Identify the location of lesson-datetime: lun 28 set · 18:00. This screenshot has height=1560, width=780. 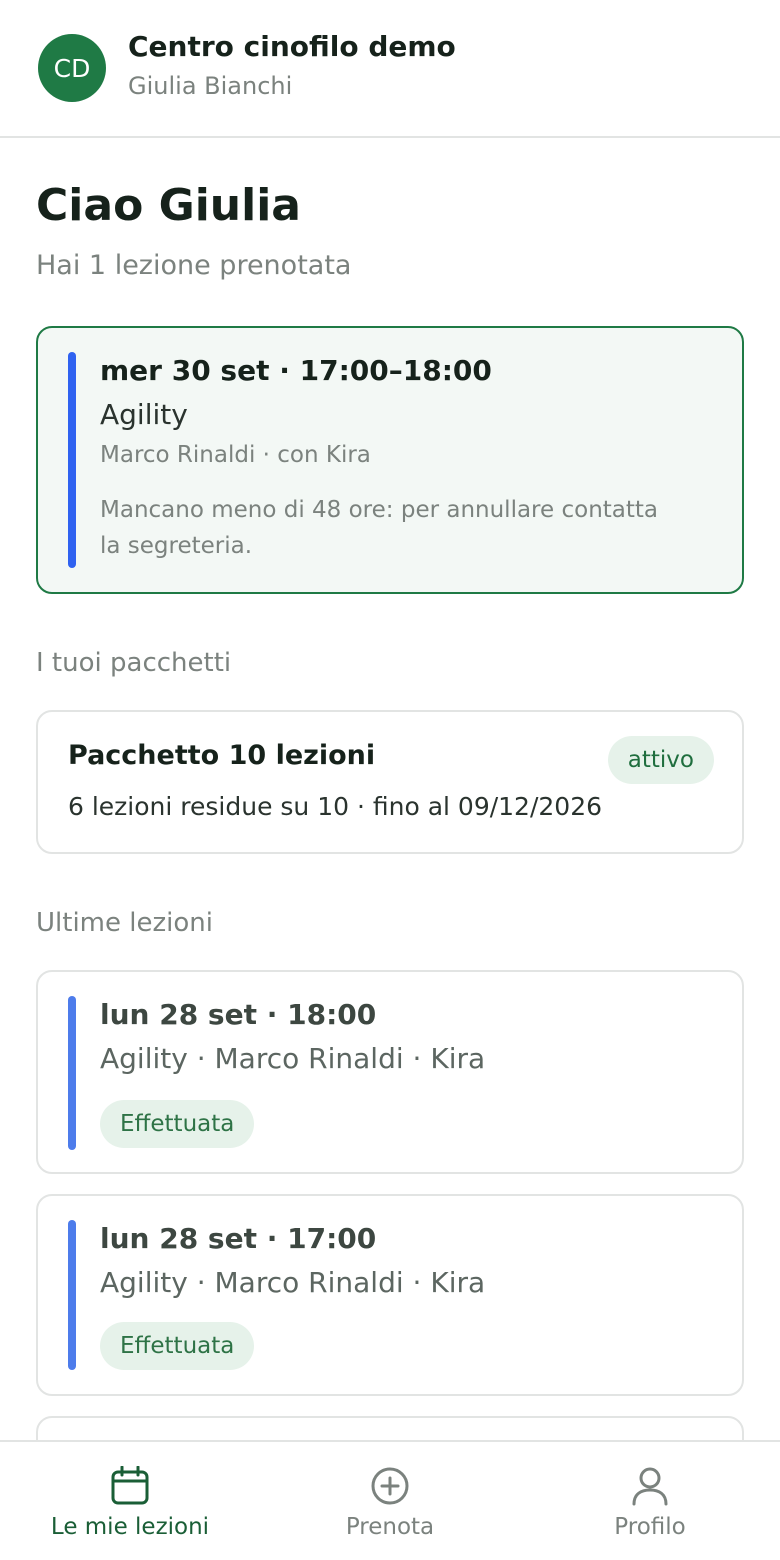
(238, 1014).